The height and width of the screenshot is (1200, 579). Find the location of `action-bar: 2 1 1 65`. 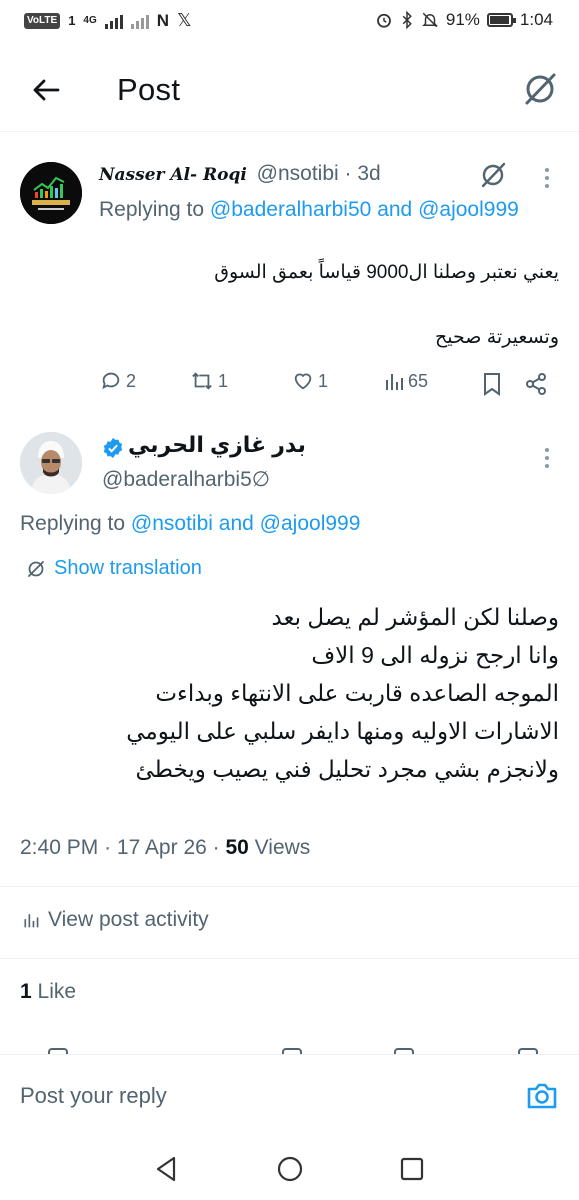

action-bar: 2 1 1 65 is located at coordinates (330, 385).